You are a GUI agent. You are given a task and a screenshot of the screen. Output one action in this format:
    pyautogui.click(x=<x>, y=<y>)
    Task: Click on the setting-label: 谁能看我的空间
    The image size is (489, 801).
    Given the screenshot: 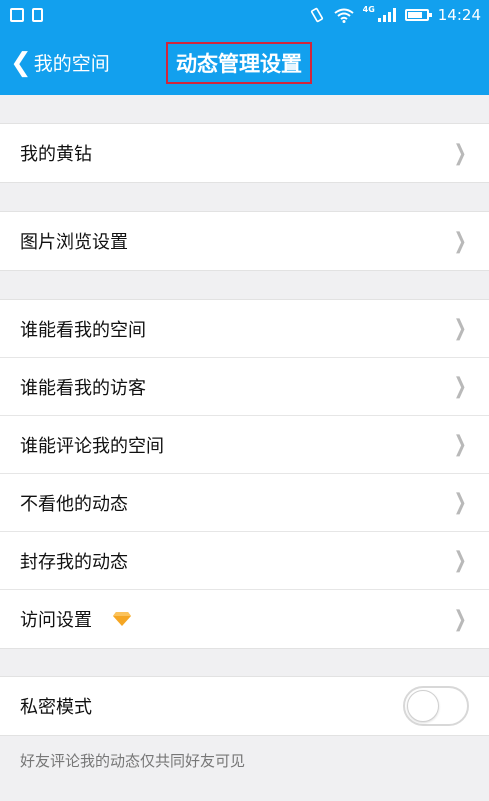 What is the action you would take?
    pyautogui.click(x=83, y=330)
    